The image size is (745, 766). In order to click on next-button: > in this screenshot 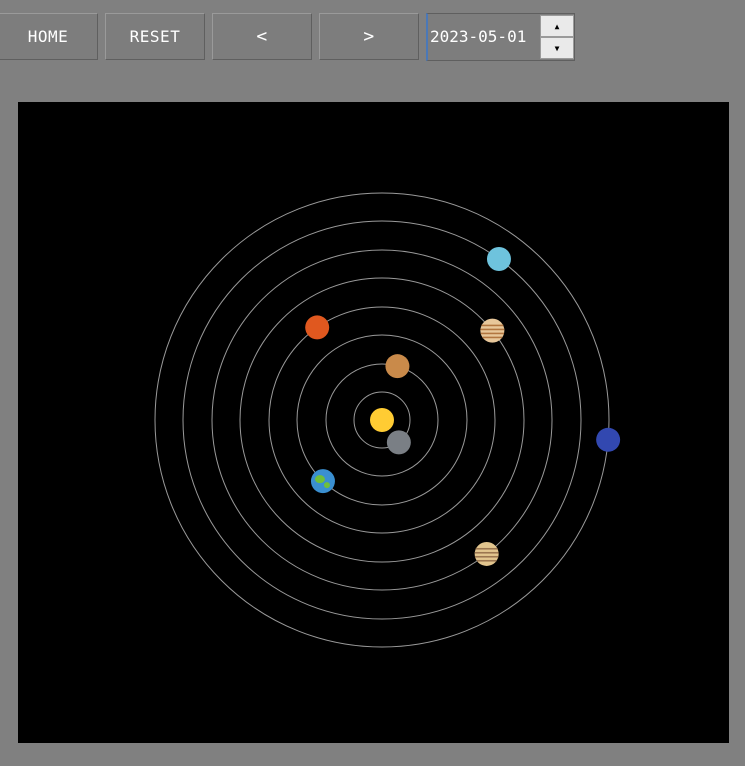, I will do `click(369, 36)`.